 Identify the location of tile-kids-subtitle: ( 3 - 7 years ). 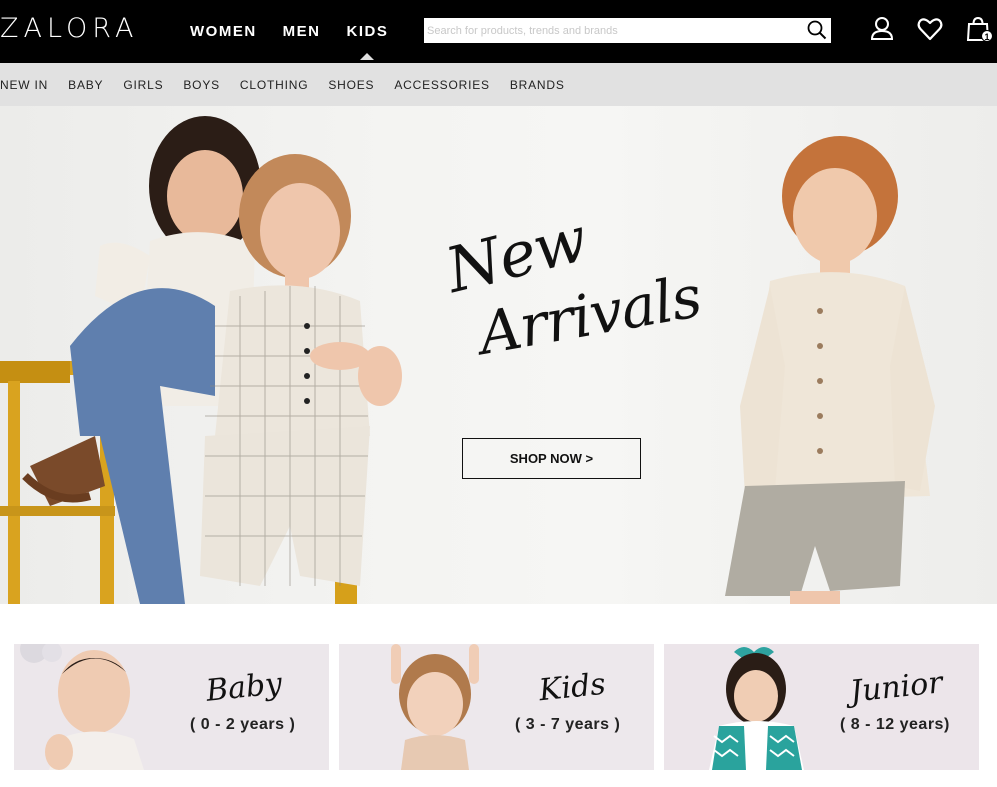
(568, 724).